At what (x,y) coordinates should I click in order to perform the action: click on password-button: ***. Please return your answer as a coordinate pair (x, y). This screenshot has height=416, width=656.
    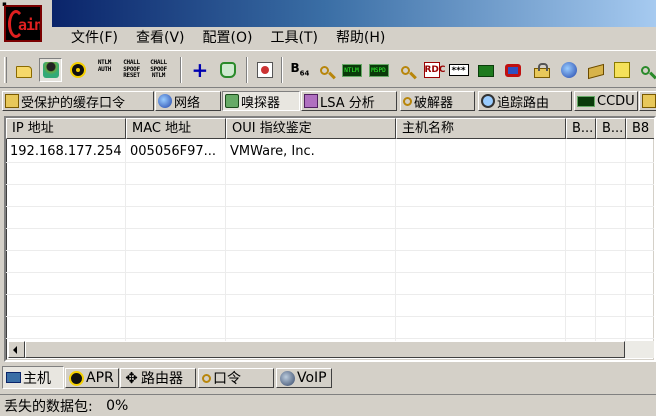
    Looking at the image, I should click on (458, 70).